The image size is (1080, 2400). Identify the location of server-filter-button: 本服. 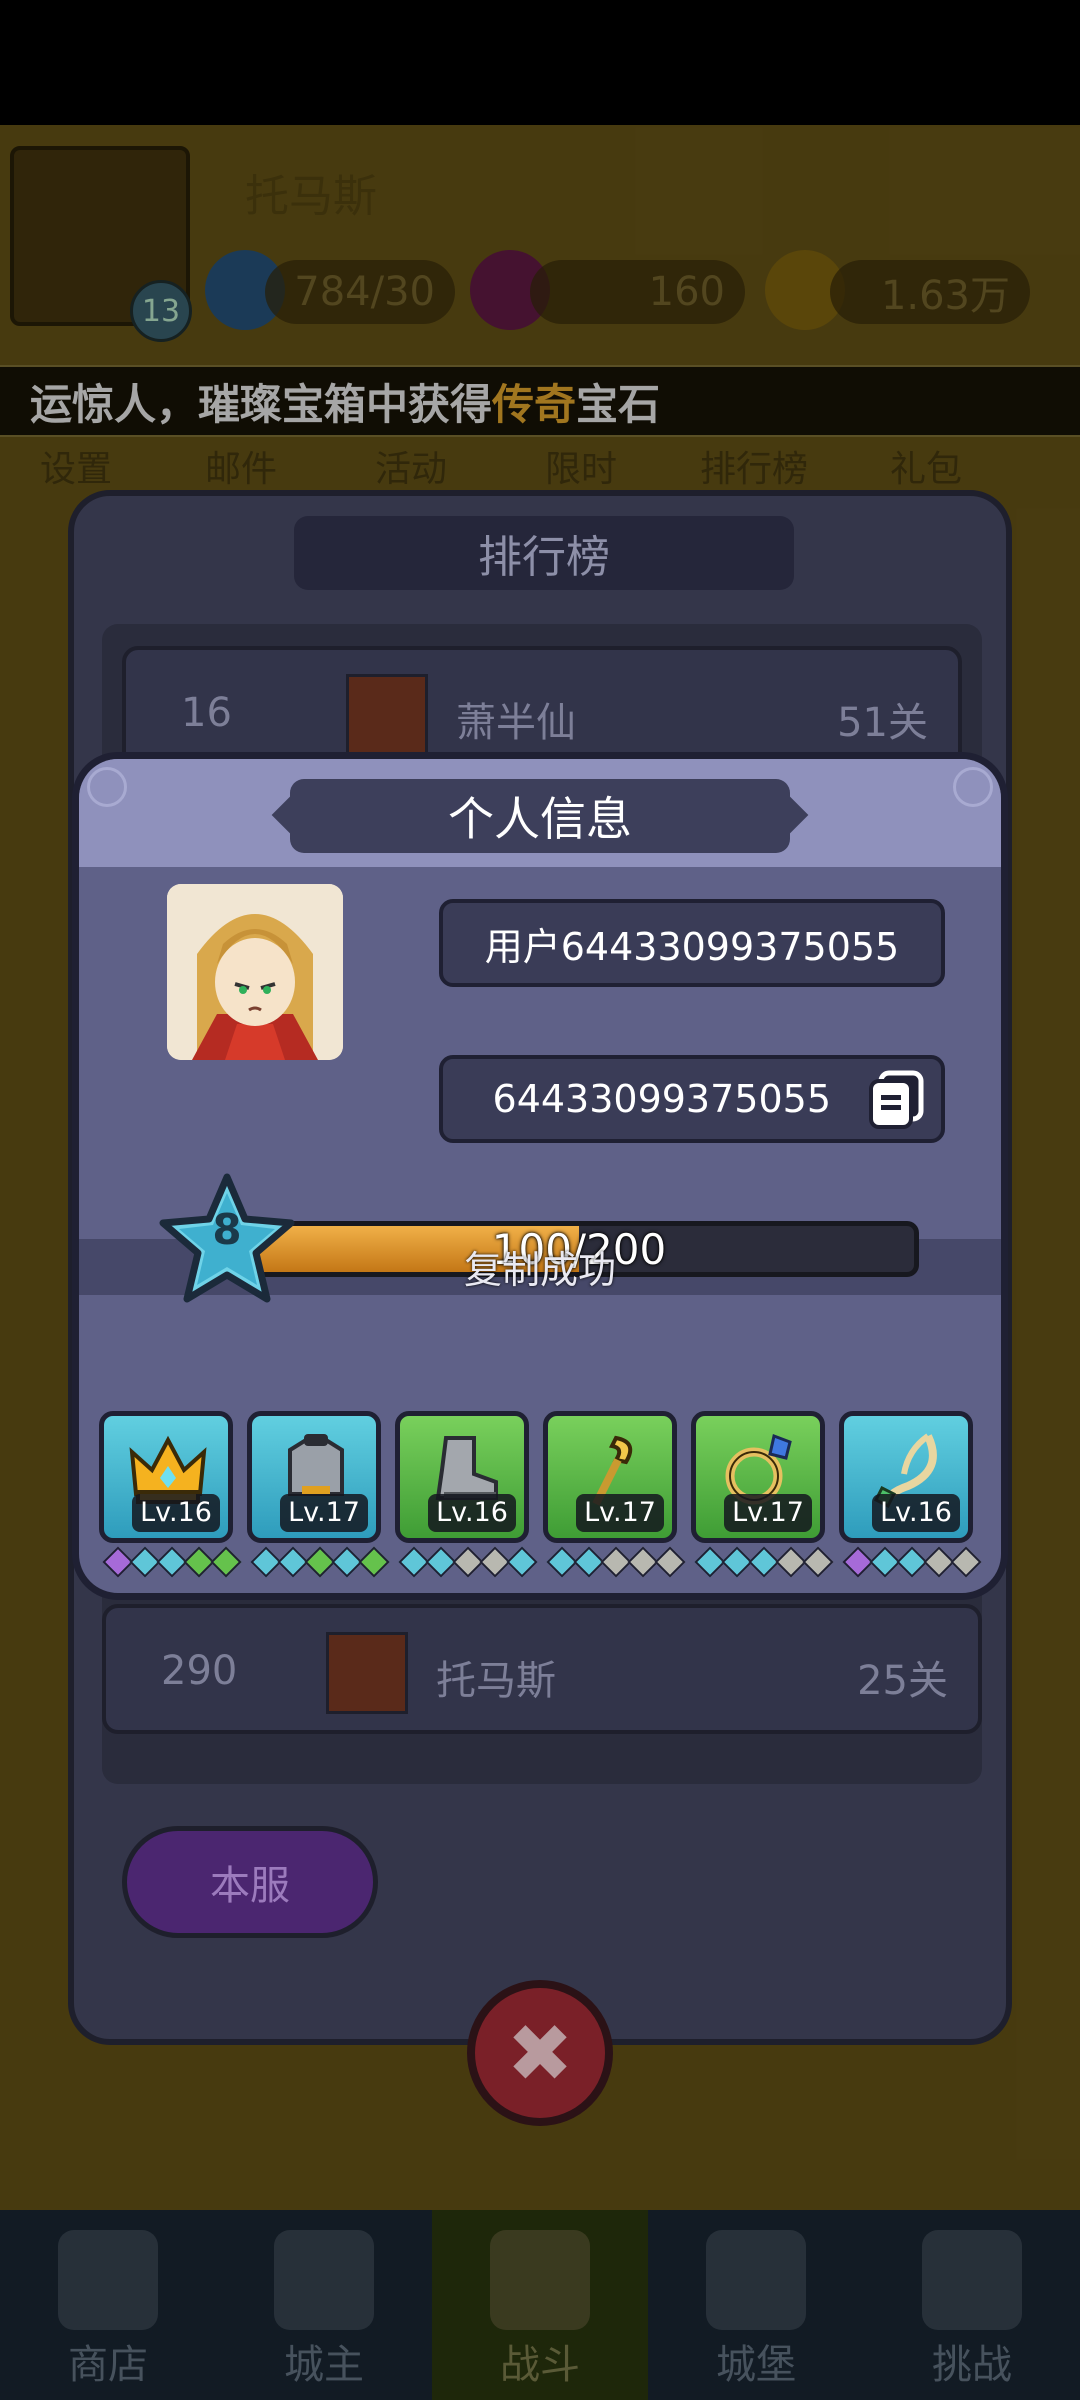
(250, 1882).